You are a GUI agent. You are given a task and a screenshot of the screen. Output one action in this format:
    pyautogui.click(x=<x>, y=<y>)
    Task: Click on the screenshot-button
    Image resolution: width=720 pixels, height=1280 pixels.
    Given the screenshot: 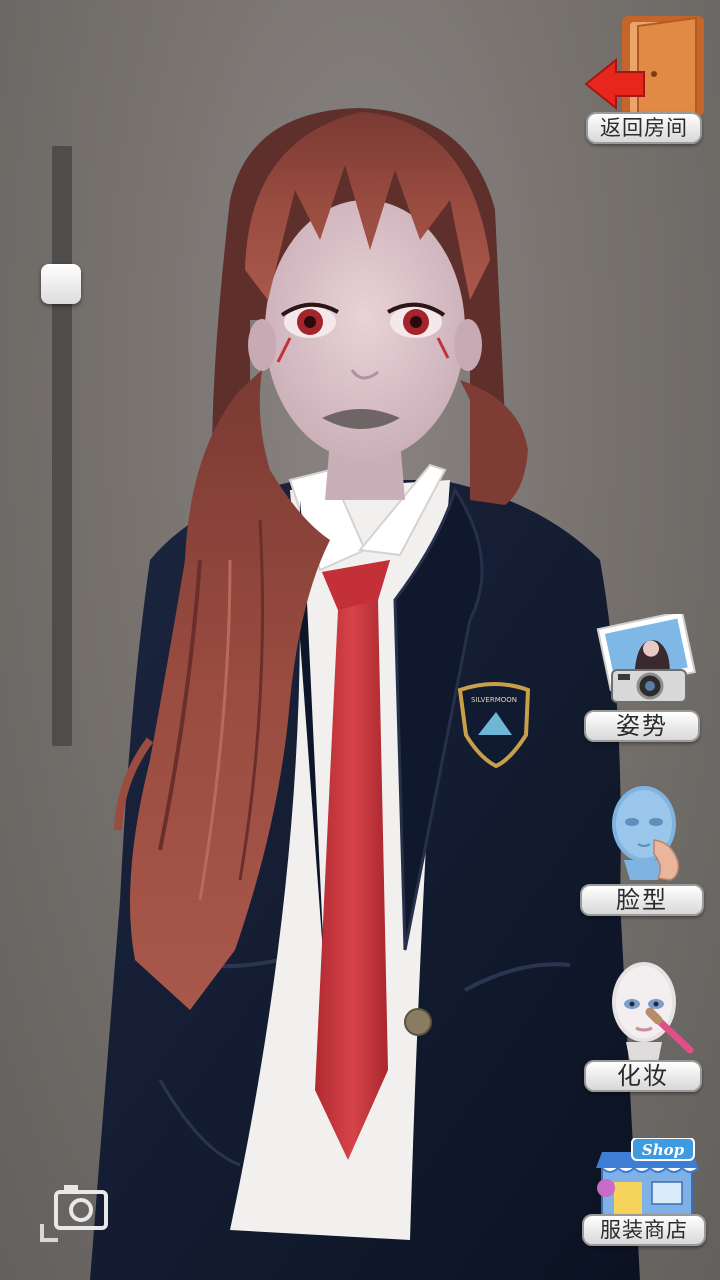 What is the action you would take?
    pyautogui.click(x=76, y=1212)
    